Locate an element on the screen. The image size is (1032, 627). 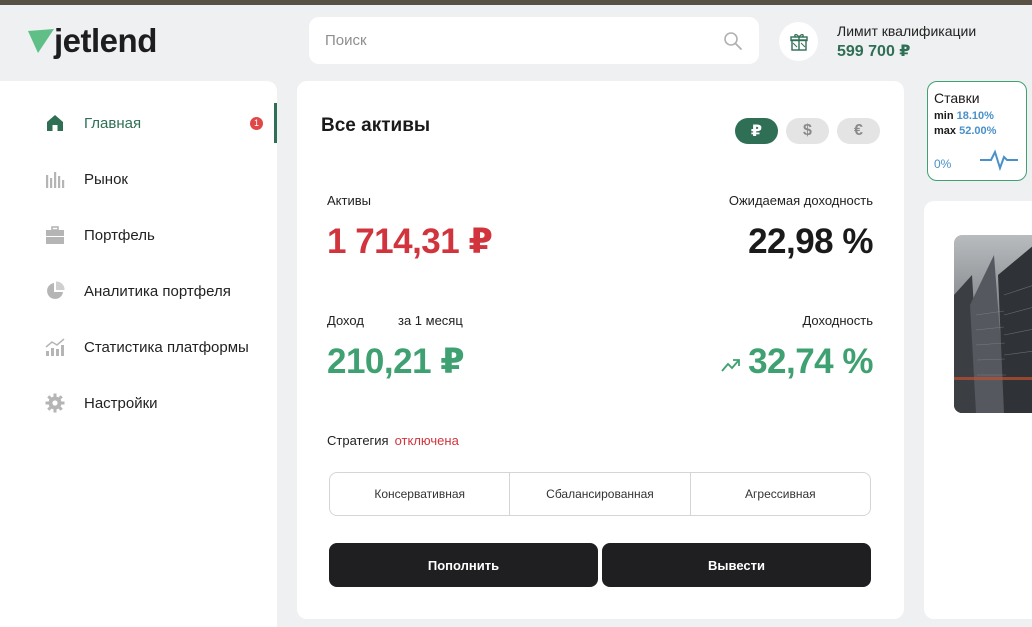
sidebar-item-home: Главная 1 is located at coordinates (138, 123).